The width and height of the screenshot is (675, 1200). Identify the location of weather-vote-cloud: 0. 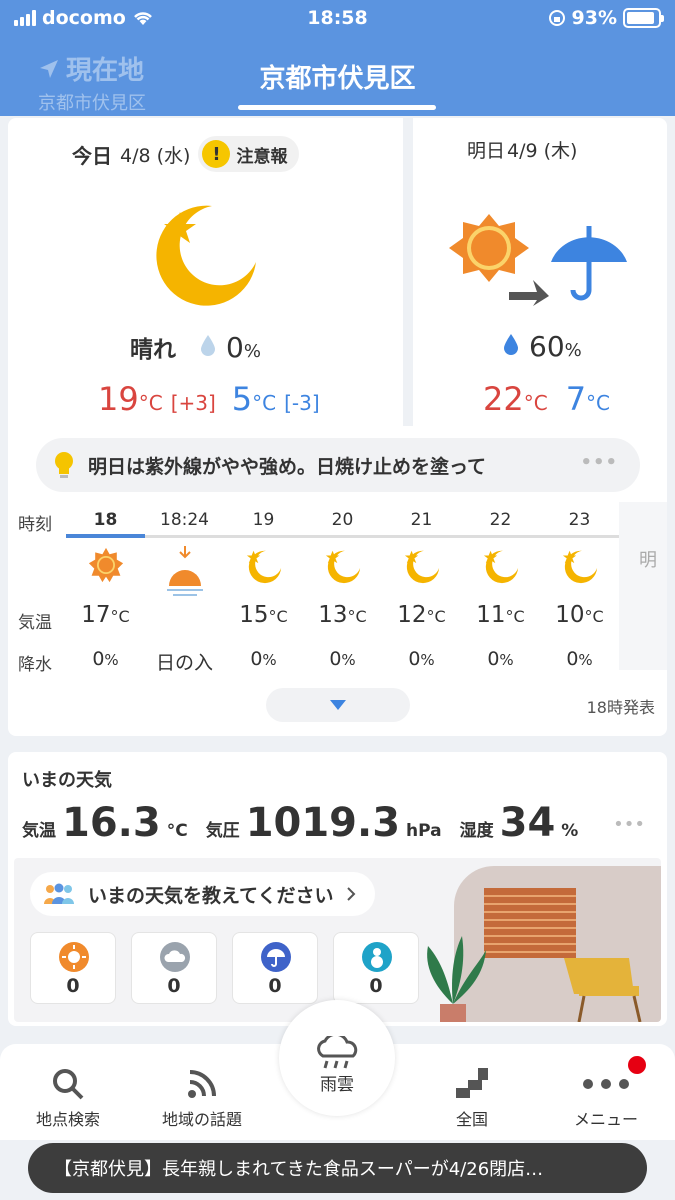
(174, 968).